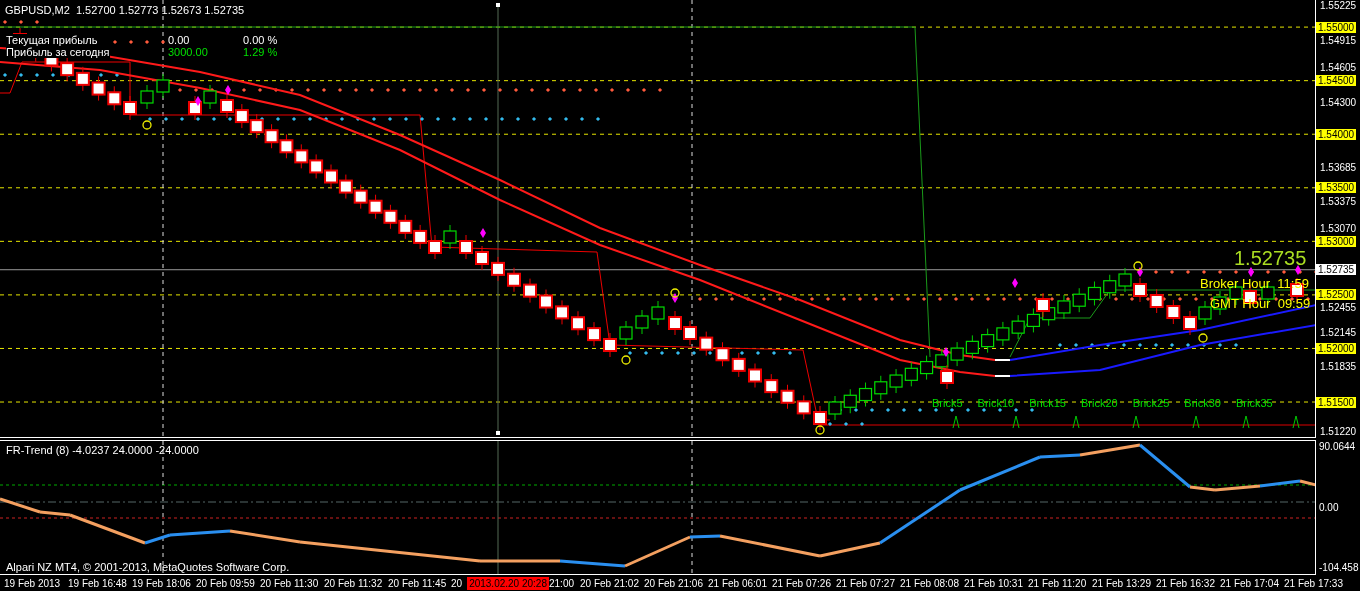  Describe the element at coordinates (32, 583) in the screenshot. I see `time-label: 19 Feb 2013` at that location.